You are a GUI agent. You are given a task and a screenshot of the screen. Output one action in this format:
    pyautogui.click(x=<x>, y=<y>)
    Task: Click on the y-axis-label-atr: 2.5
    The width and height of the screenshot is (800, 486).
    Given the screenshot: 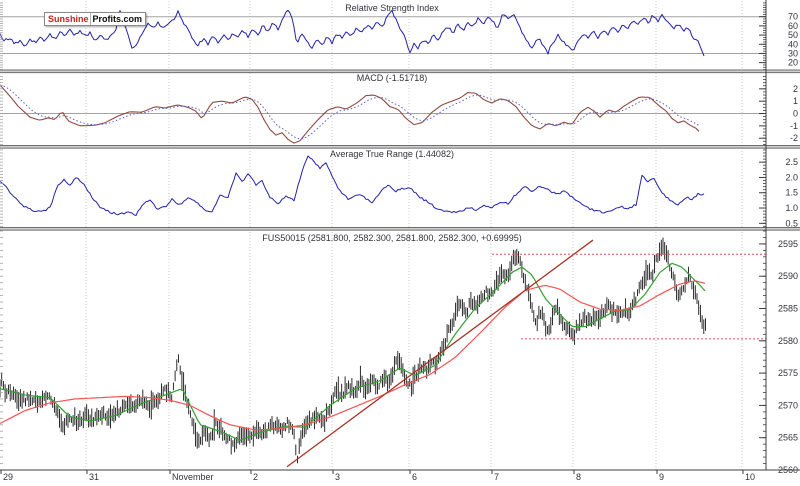 What is the action you would take?
    pyautogui.click(x=791, y=162)
    